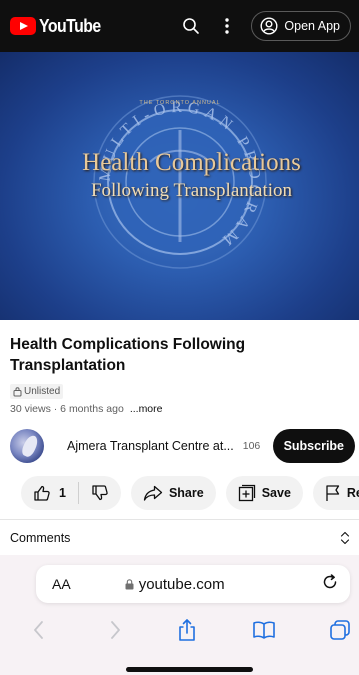  I want to click on save-to-playlist-icon, so click(246, 493).